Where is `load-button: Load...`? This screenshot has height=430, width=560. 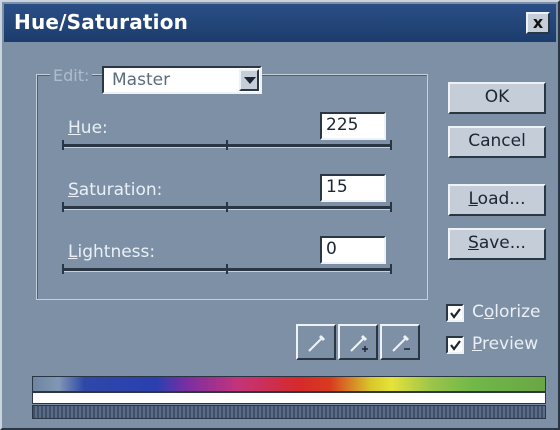
load-button: Load... is located at coordinates (497, 200).